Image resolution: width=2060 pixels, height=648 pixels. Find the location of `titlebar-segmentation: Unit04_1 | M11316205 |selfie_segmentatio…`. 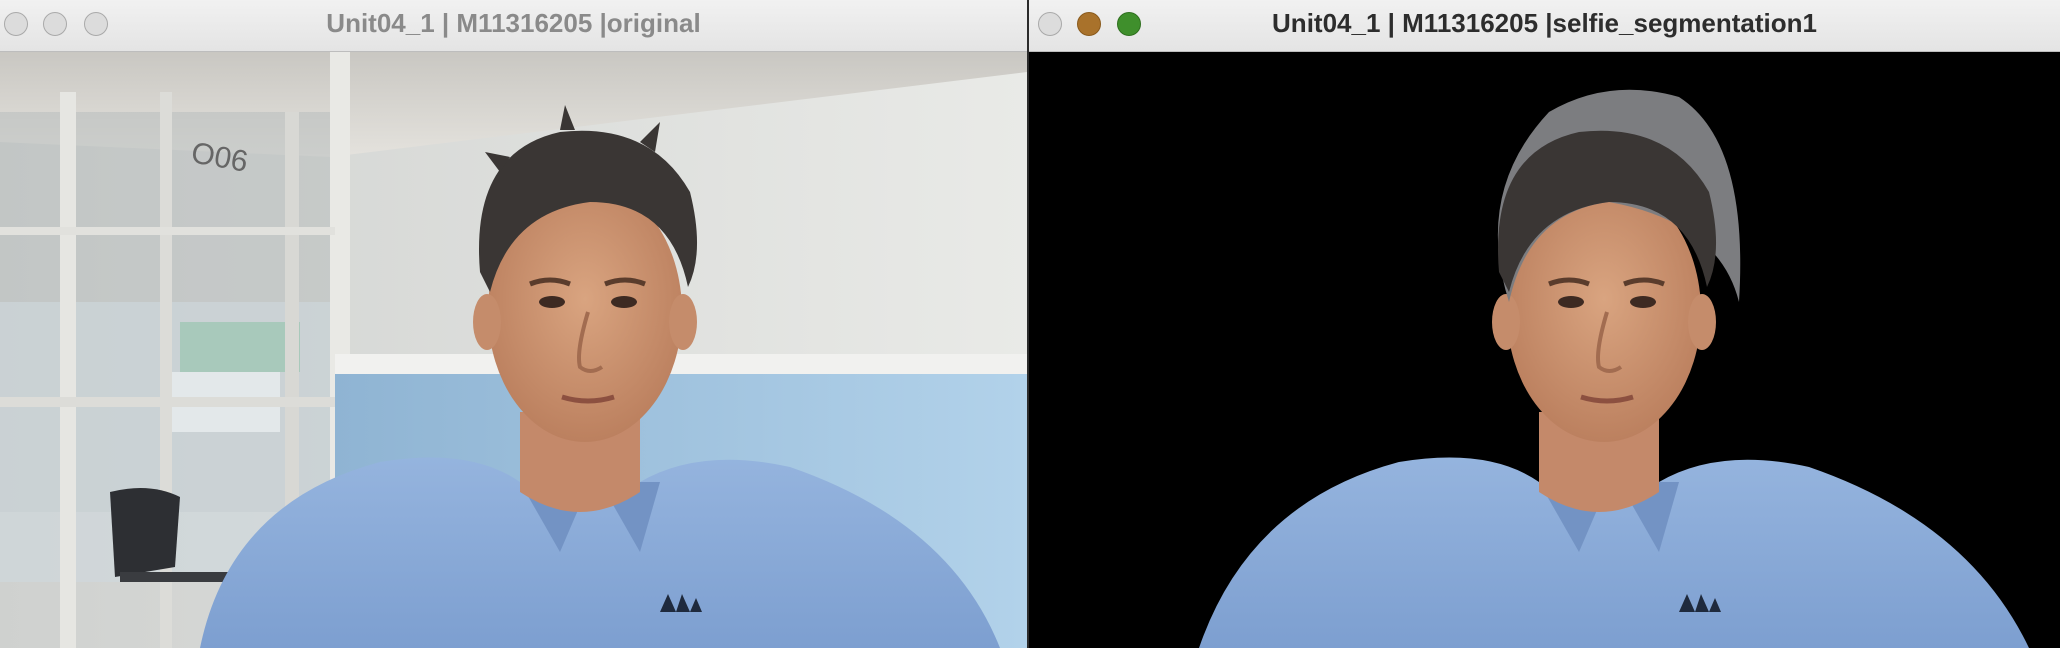

titlebar-segmentation: Unit04_1 | M11316205 |selfie_segmentatio… is located at coordinates (1544, 26).